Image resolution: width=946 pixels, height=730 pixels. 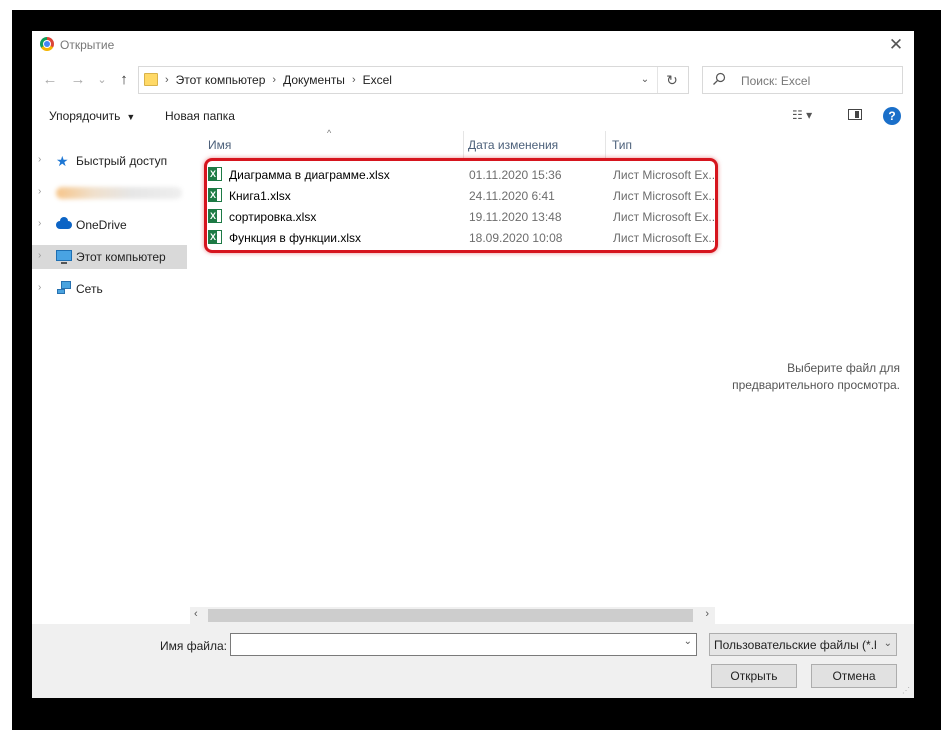 What do you see at coordinates (776, 81) in the screenshot?
I see `search-placeholder: Поиск: Excel` at bounding box center [776, 81].